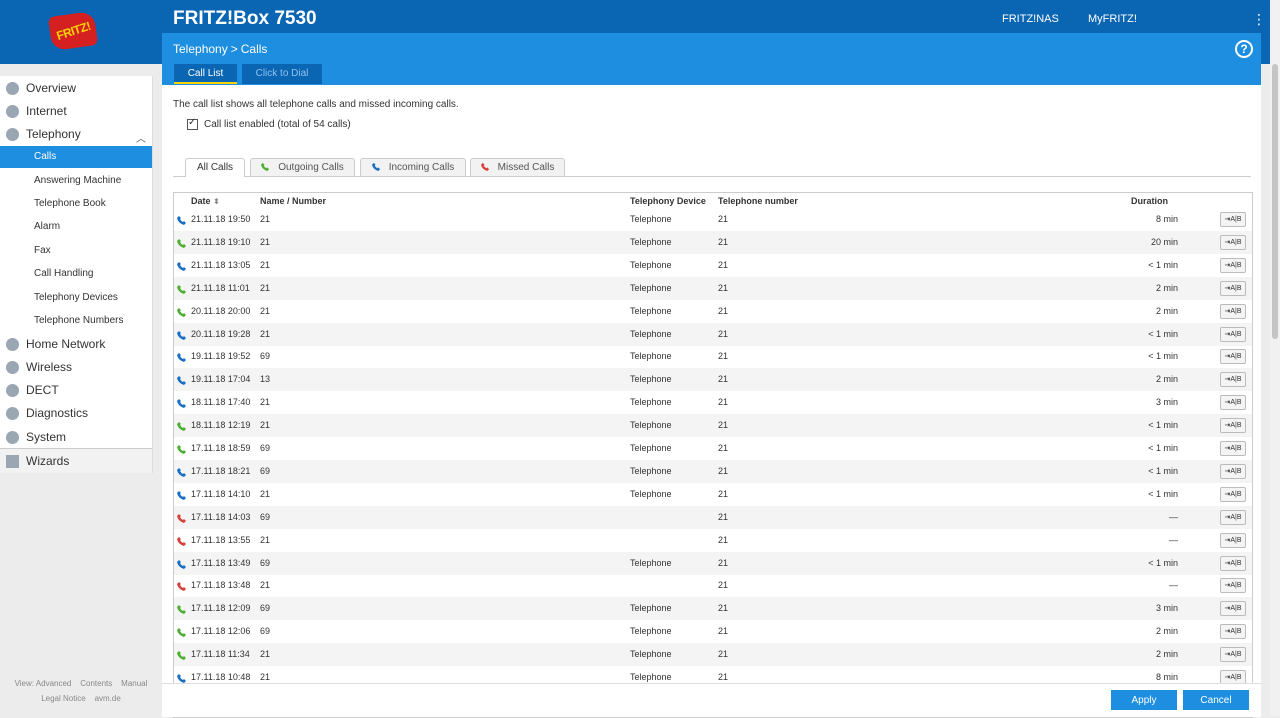 The image size is (1280, 718). Describe the element at coordinates (713, 356) in the screenshot. I see `table-row: 19.11.18 19:52 69 Telephone 21 < 1 min ⇥A|B` at that location.